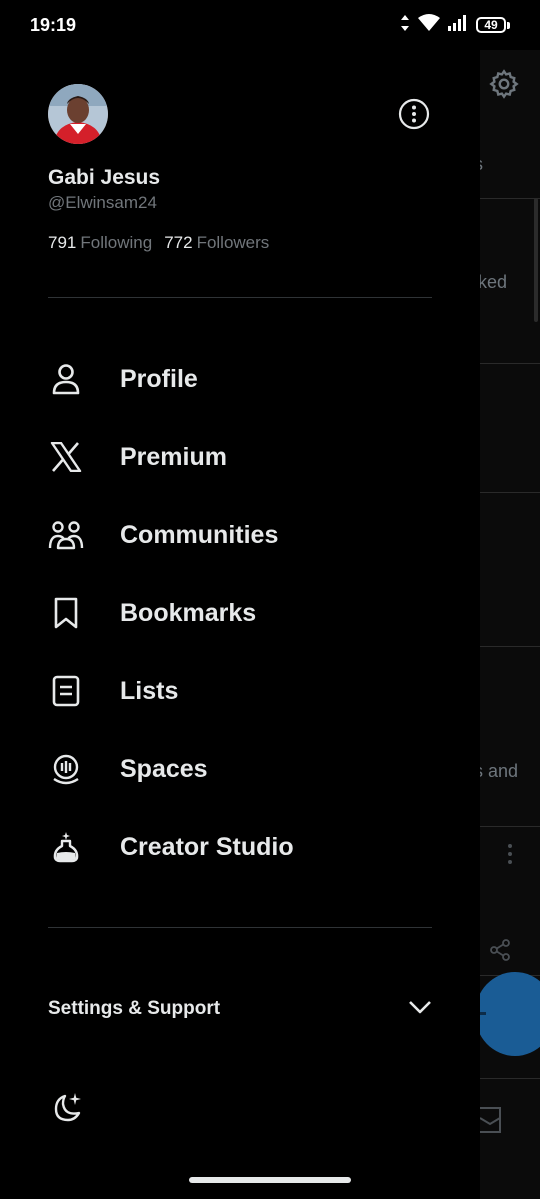 The width and height of the screenshot is (540, 1199). Describe the element at coordinates (499, 771) in the screenshot. I see `background-text: s and` at that location.